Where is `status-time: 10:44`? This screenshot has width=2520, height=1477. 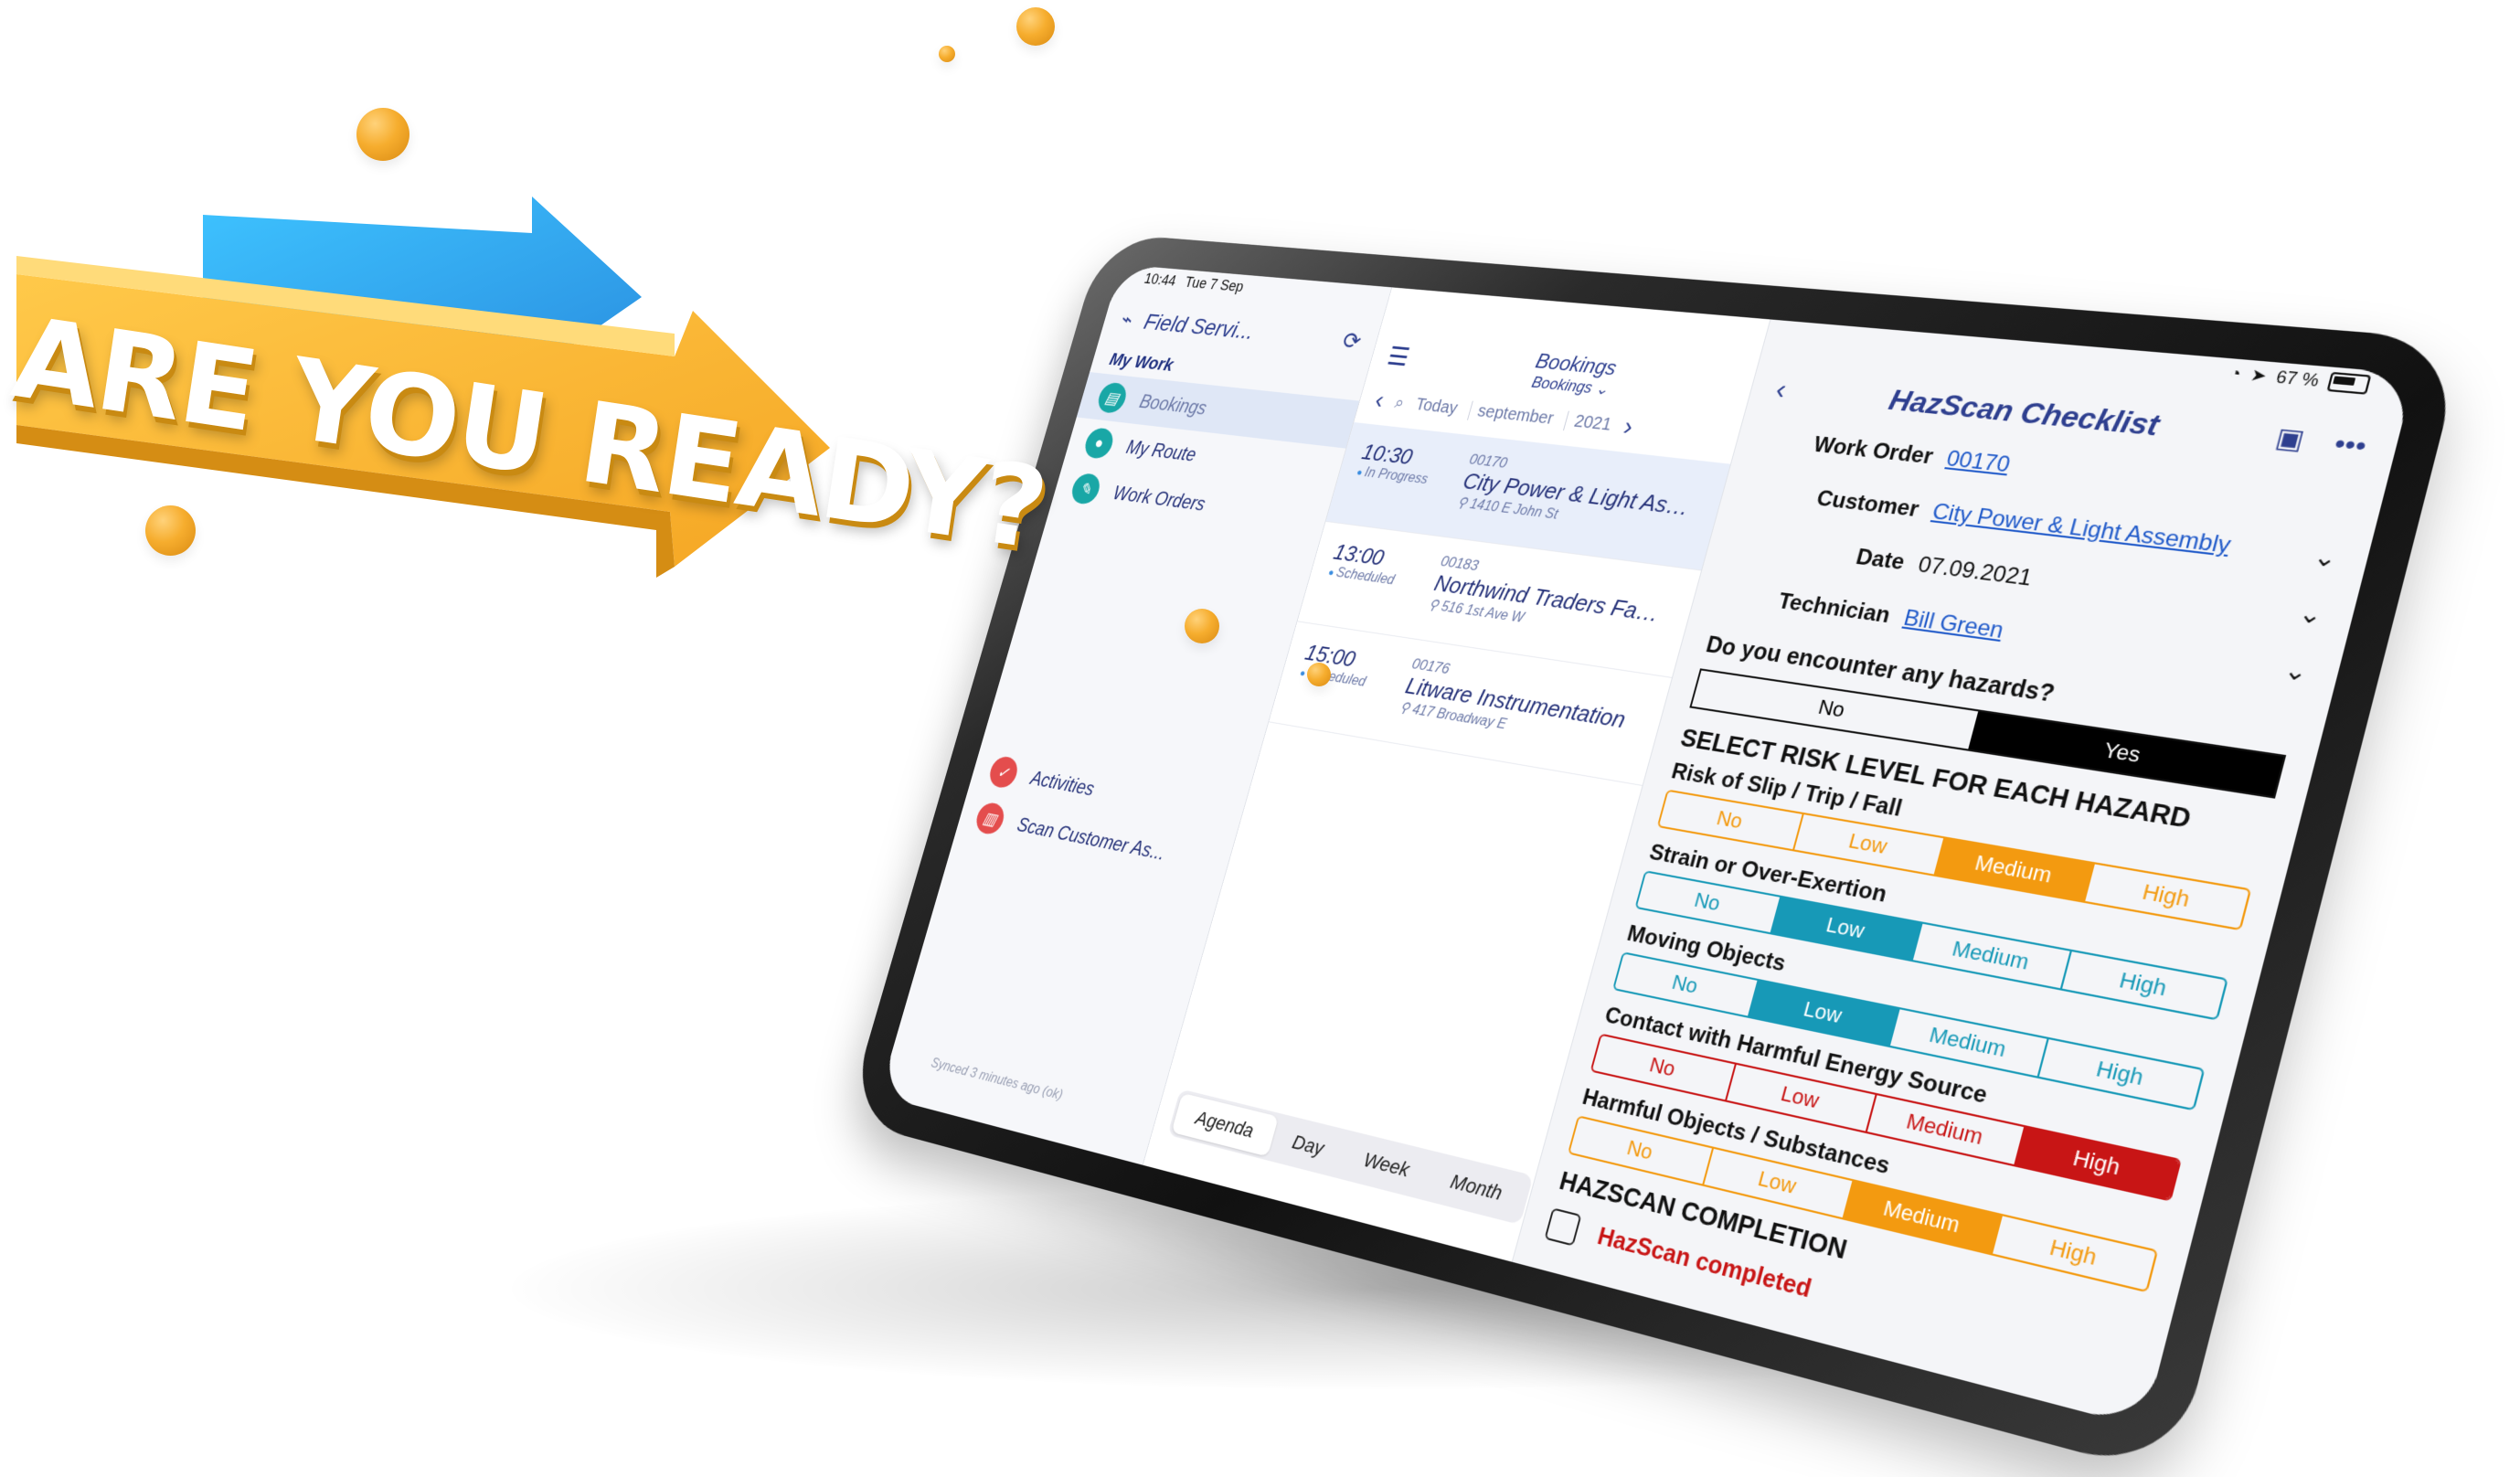
status-time: 10:44 is located at coordinates (1161, 279).